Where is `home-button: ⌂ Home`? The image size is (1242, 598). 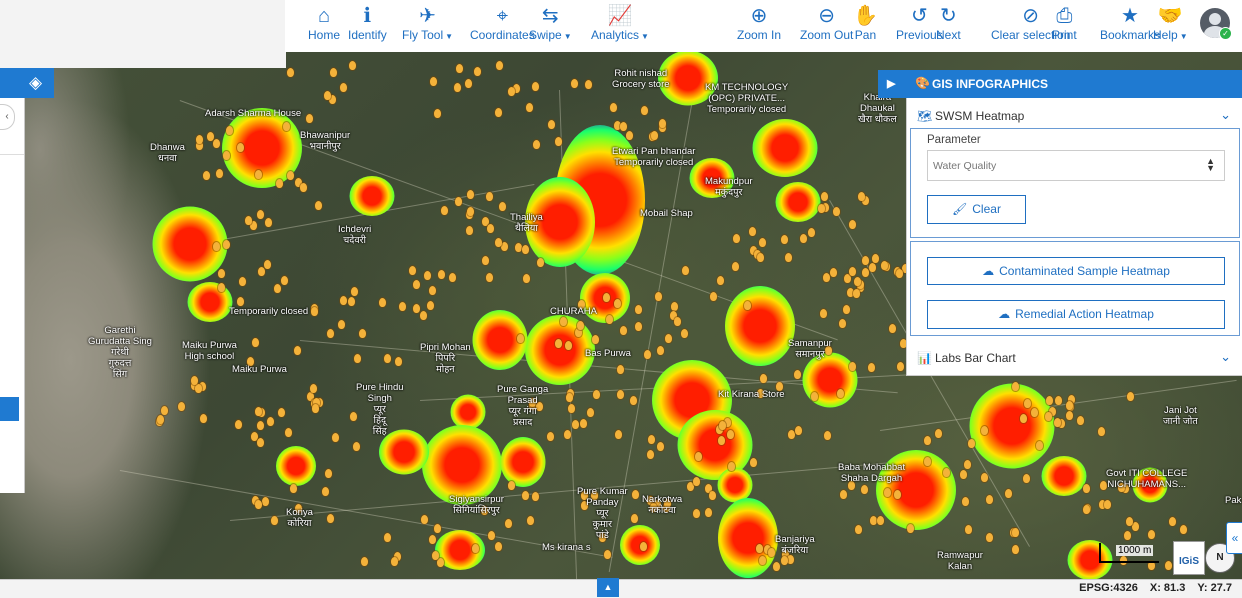
home-button: ⌂ Home is located at coordinates (324, 23).